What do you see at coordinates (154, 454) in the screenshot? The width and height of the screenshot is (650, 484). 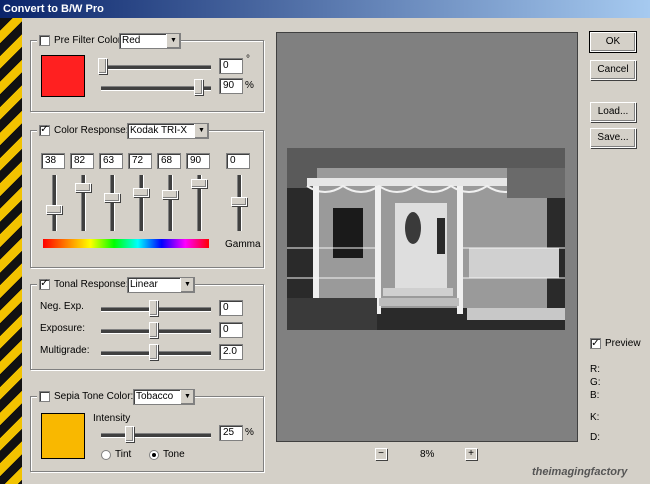 I see `tone-radio` at bounding box center [154, 454].